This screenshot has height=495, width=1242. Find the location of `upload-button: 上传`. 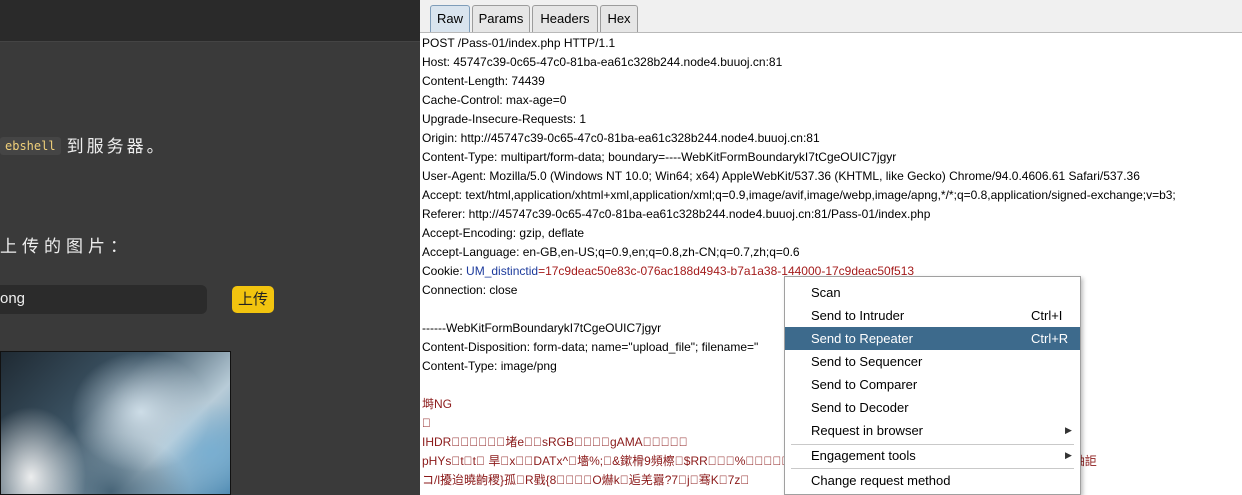

upload-button: 上传 is located at coordinates (253, 299).